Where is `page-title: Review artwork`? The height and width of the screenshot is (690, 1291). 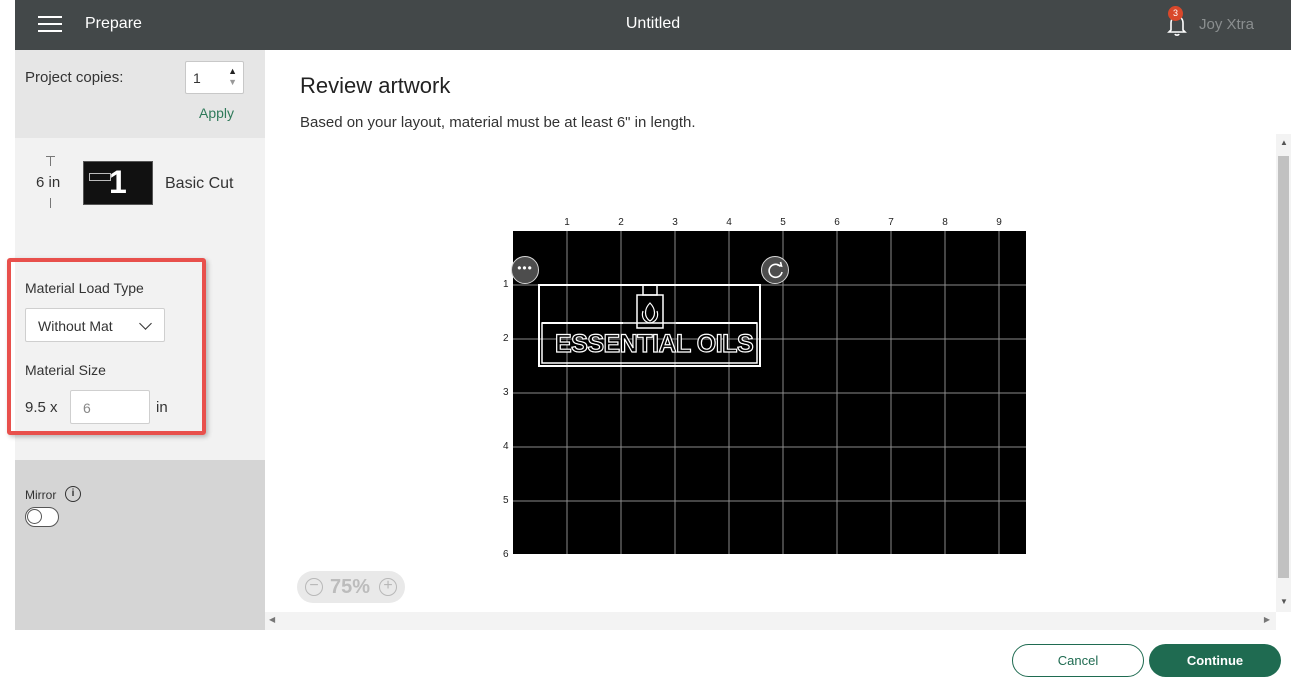
page-title: Review artwork is located at coordinates (375, 85).